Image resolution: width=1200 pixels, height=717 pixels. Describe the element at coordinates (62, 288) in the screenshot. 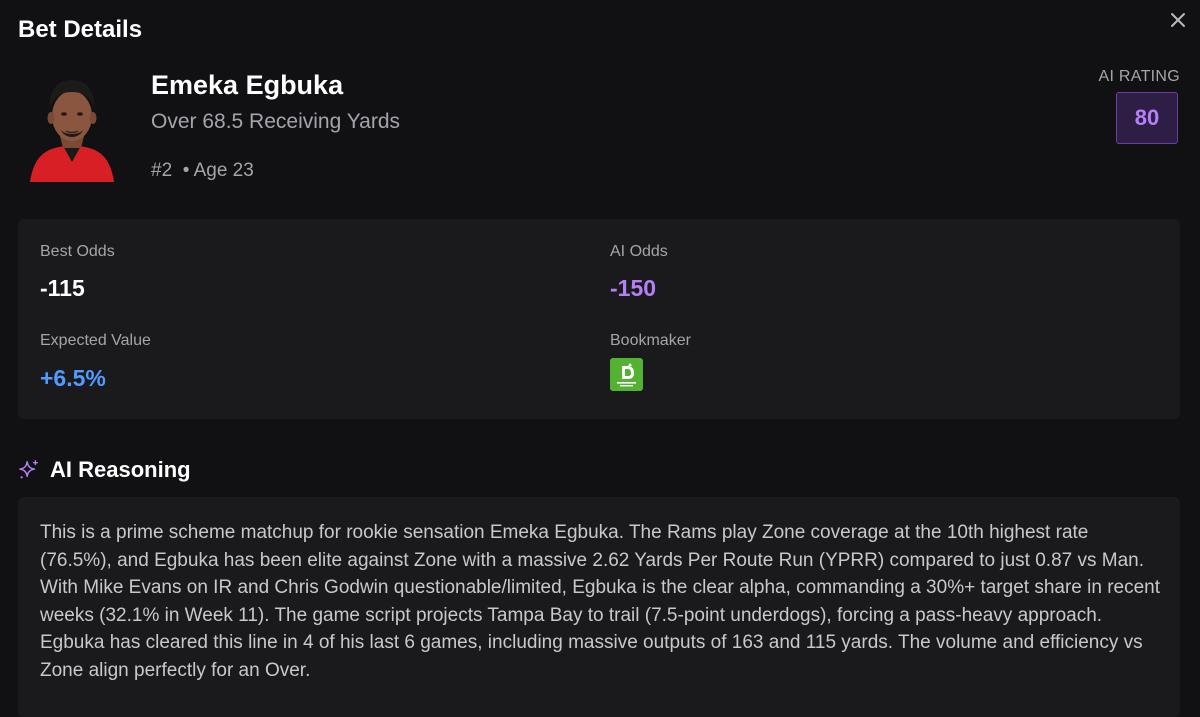

I see `best-odds-value: -115` at that location.